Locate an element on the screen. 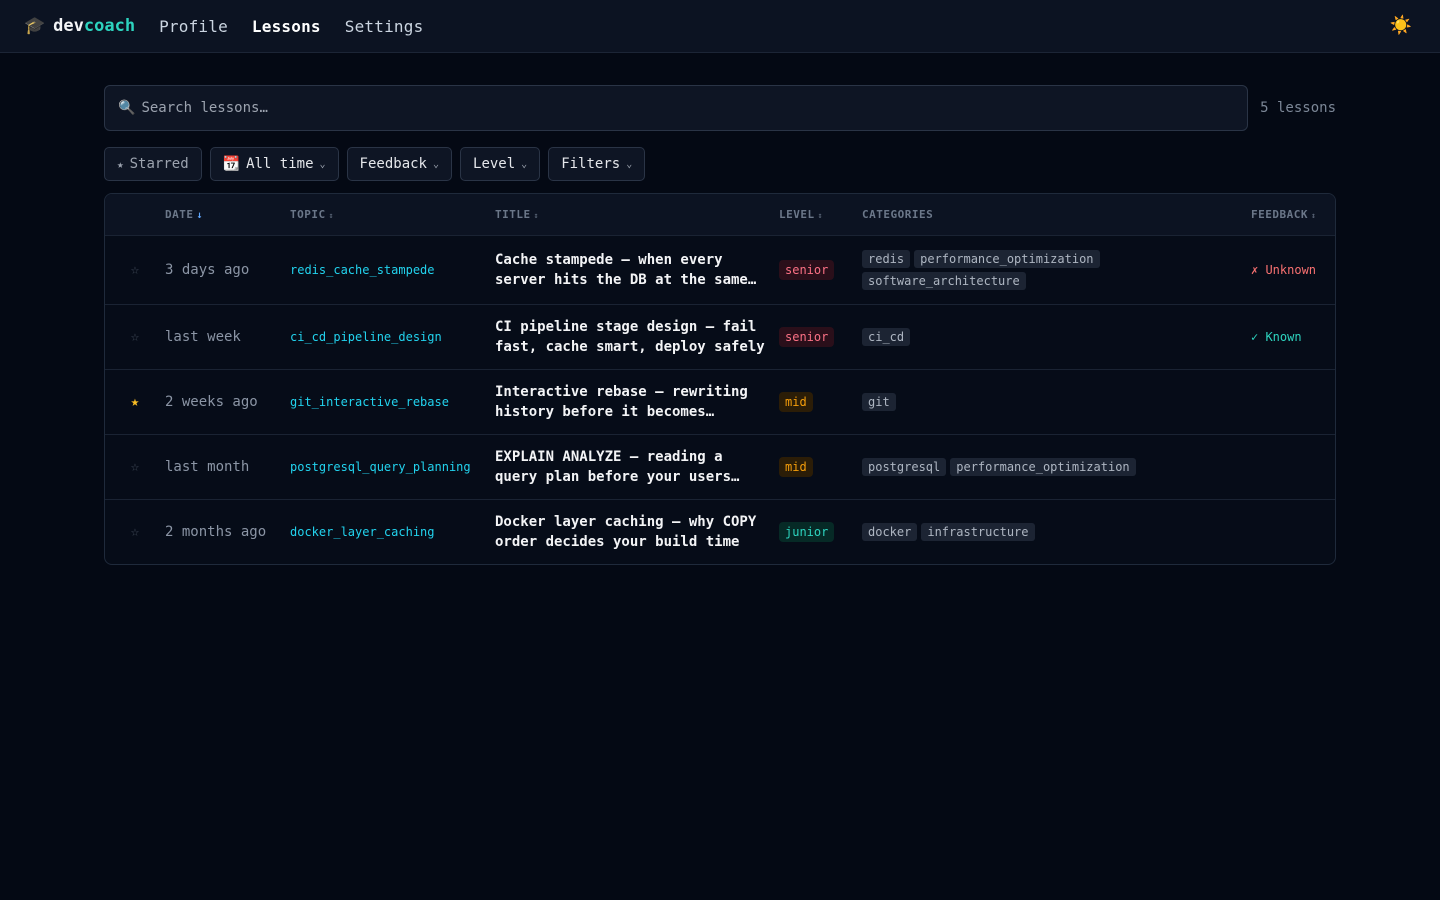 This screenshot has height=900, width=1440. app-logo: 🎓 devcoach is located at coordinates (79, 26).